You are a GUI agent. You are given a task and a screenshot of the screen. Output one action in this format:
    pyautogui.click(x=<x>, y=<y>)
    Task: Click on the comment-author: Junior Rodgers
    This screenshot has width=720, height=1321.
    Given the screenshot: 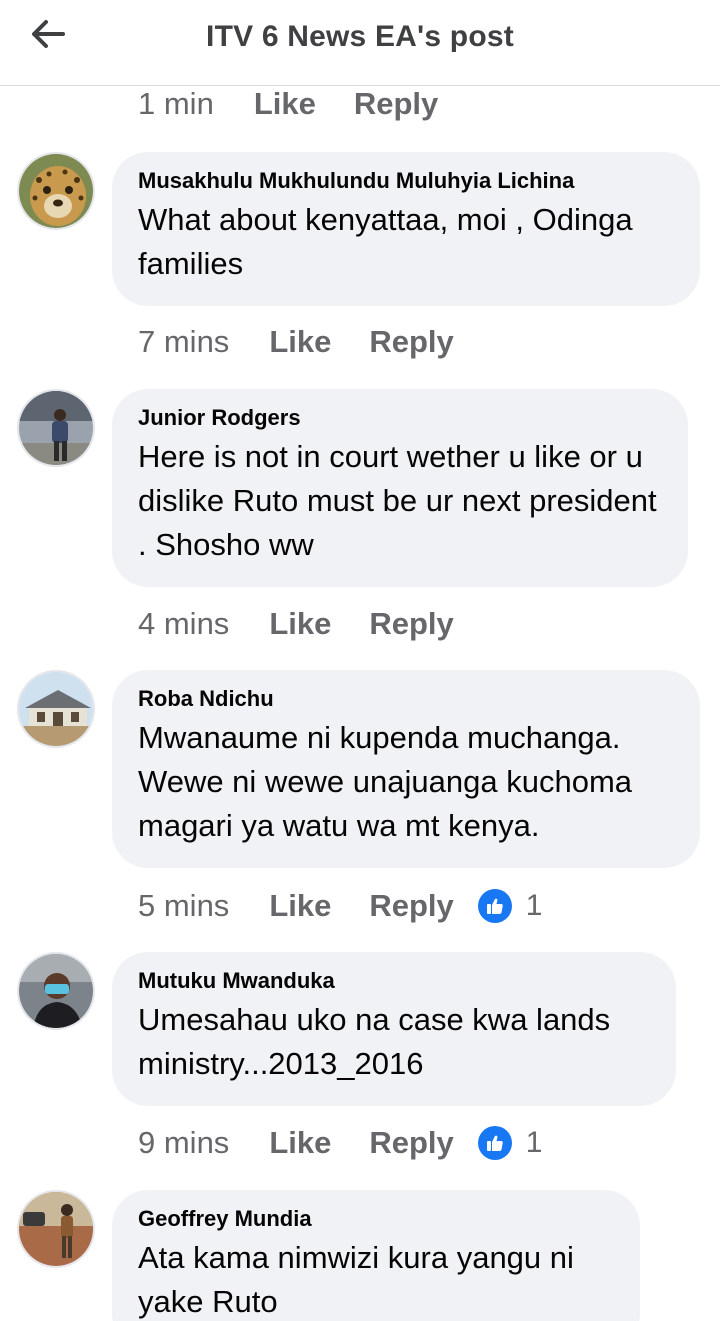 What is the action you would take?
    pyautogui.click(x=400, y=418)
    